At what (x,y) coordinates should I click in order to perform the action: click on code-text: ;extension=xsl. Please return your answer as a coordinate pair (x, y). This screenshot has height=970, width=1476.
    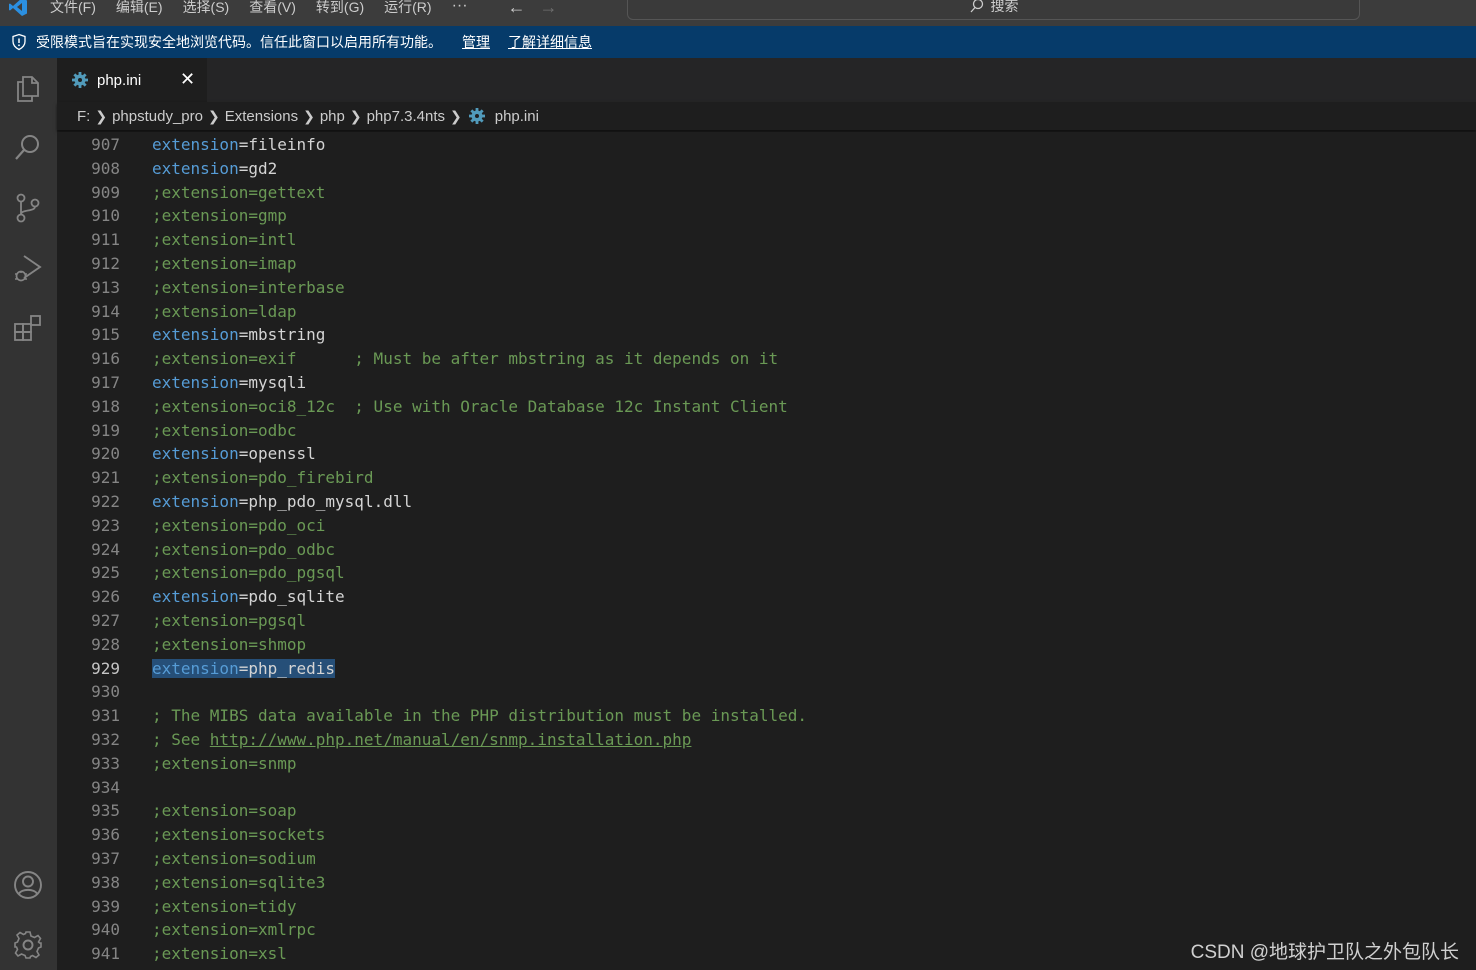
    Looking at the image, I should click on (219, 954).